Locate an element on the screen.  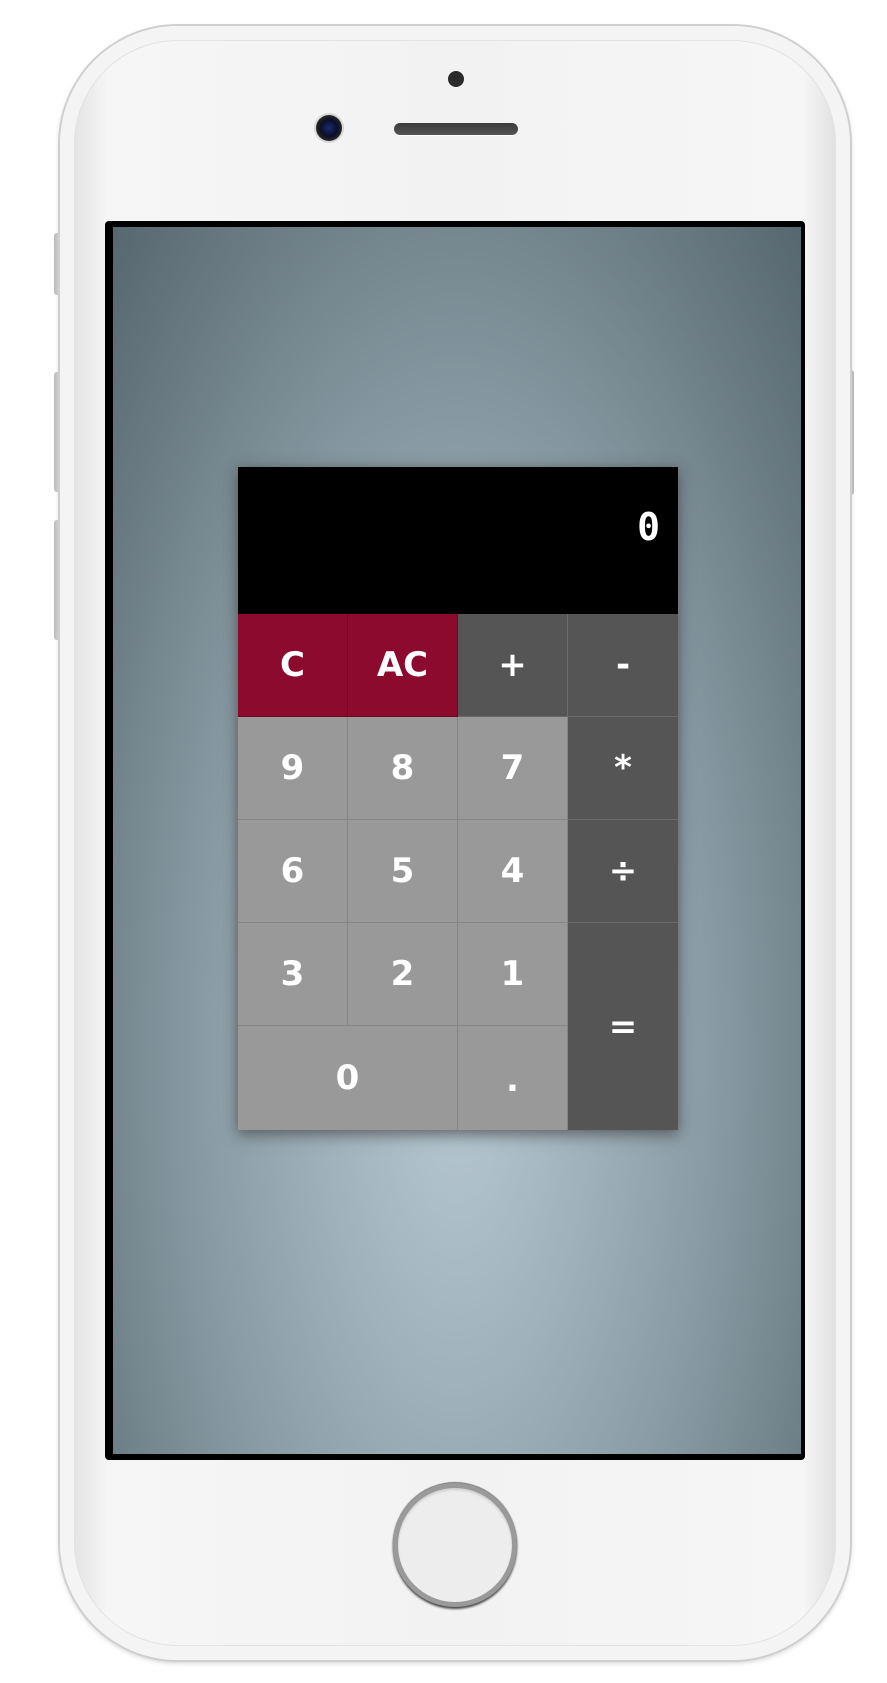
nine-button: 9 is located at coordinates (293, 768).